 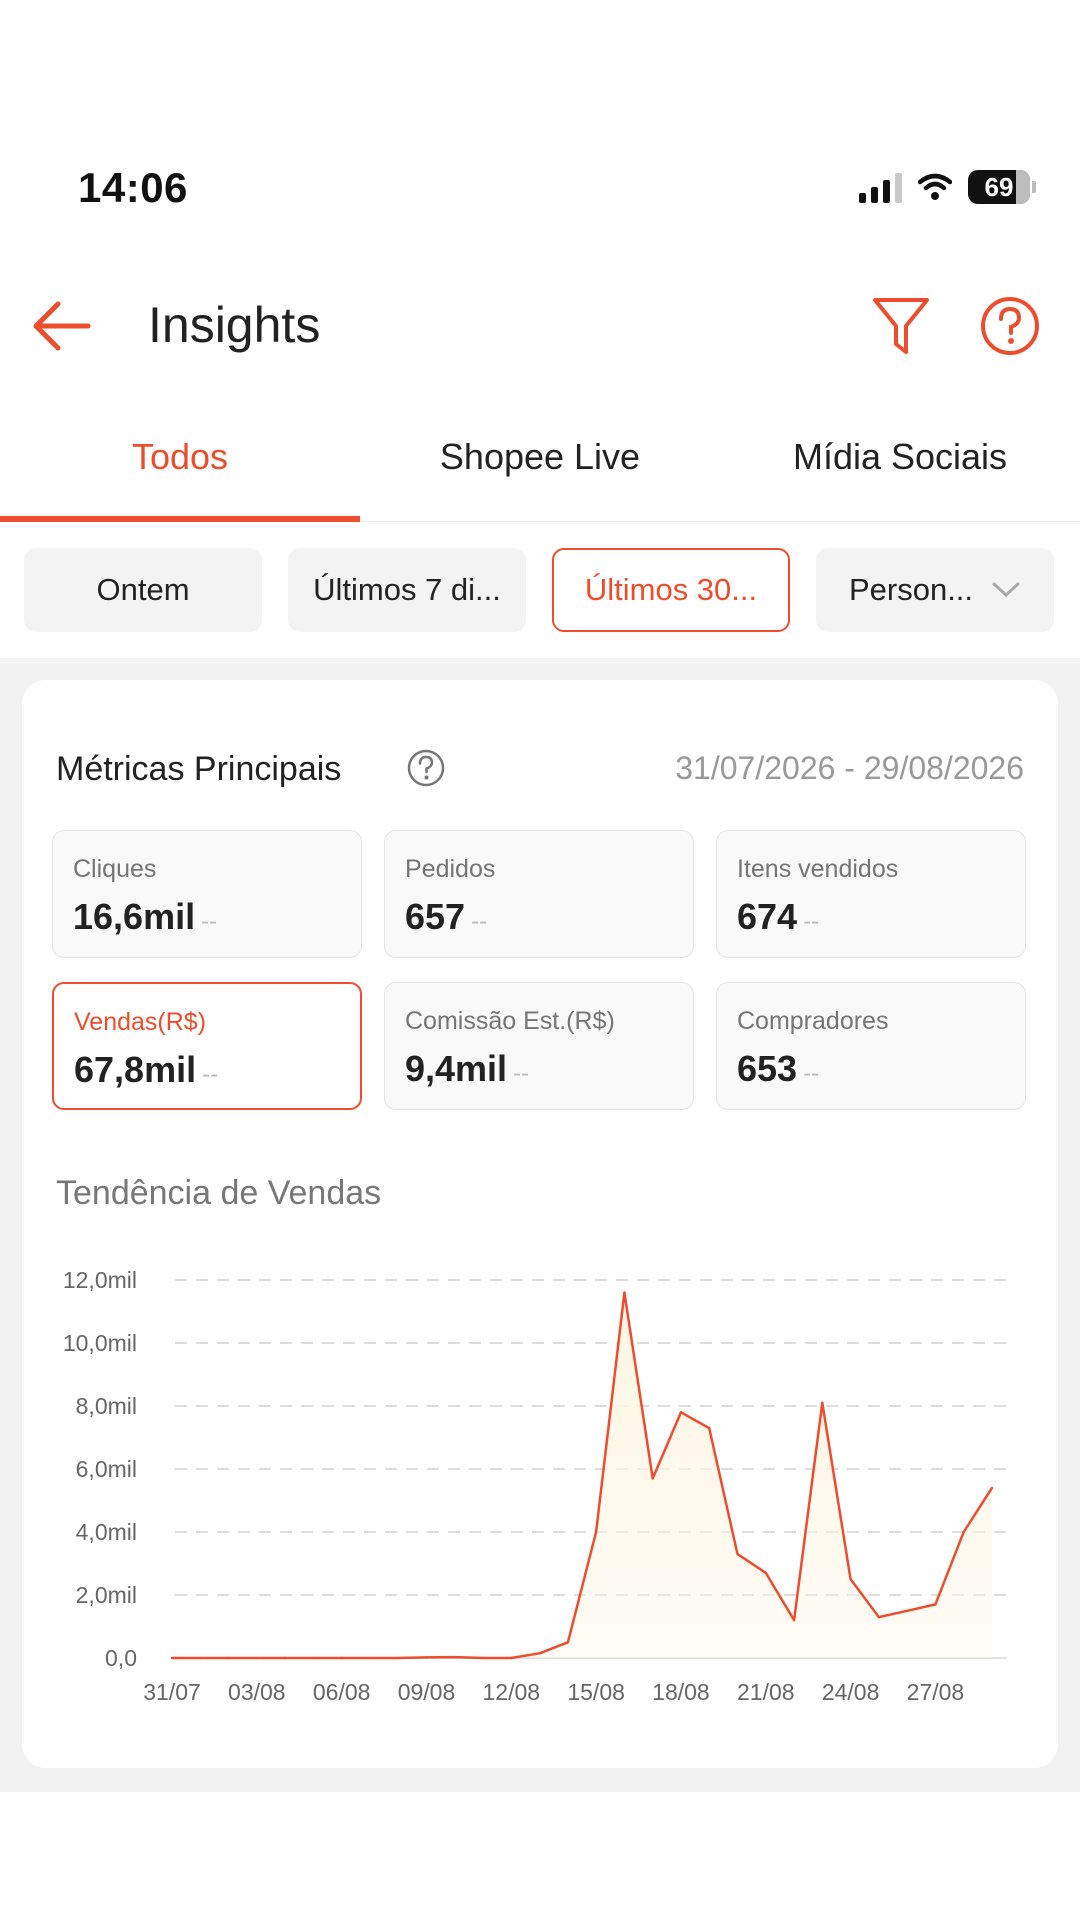 I want to click on battery-level: 69, so click(x=999, y=186).